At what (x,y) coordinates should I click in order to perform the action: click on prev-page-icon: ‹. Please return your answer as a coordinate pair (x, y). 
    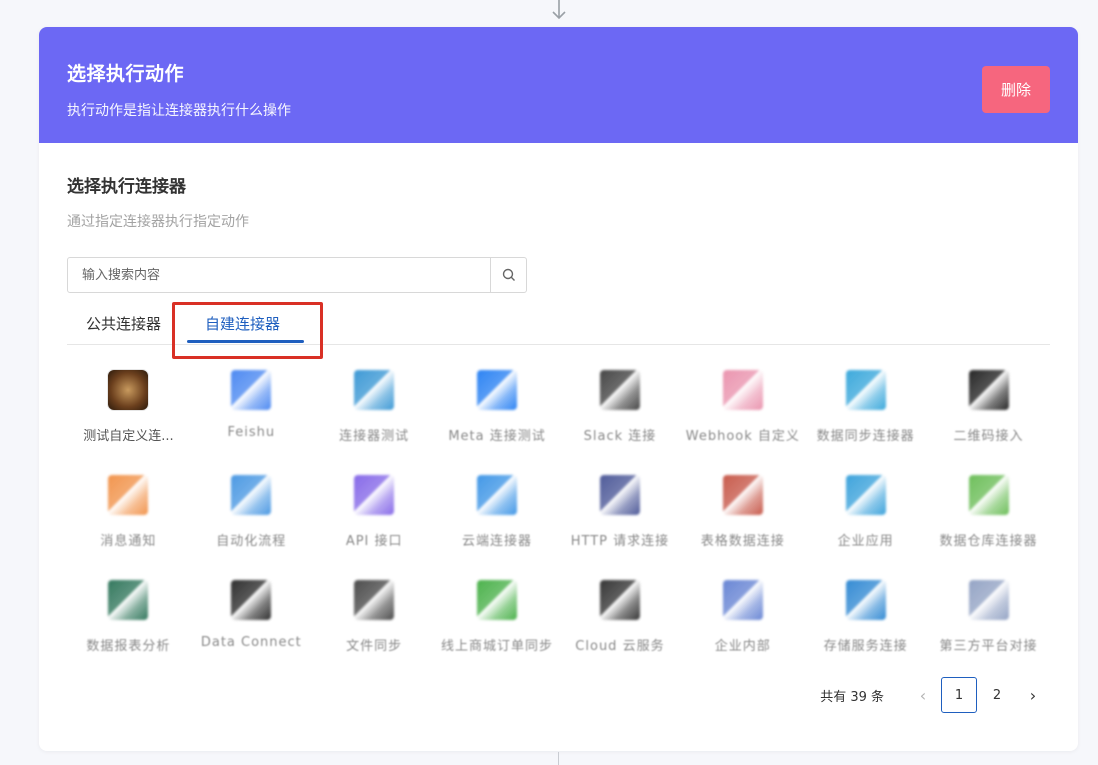
    Looking at the image, I should click on (923, 695).